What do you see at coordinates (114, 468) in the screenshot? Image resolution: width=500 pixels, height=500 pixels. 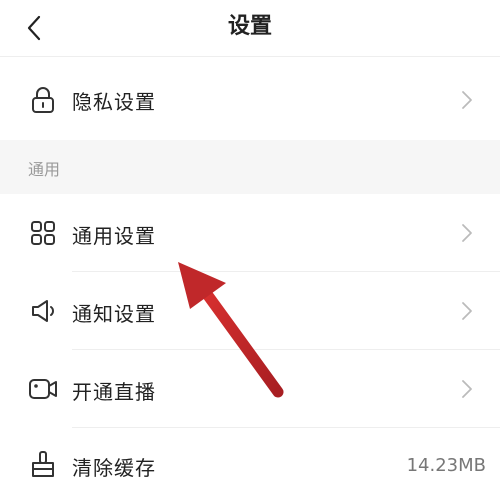 I see `clear-cache-label: 清除缓存` at bounding box center [114, 468].